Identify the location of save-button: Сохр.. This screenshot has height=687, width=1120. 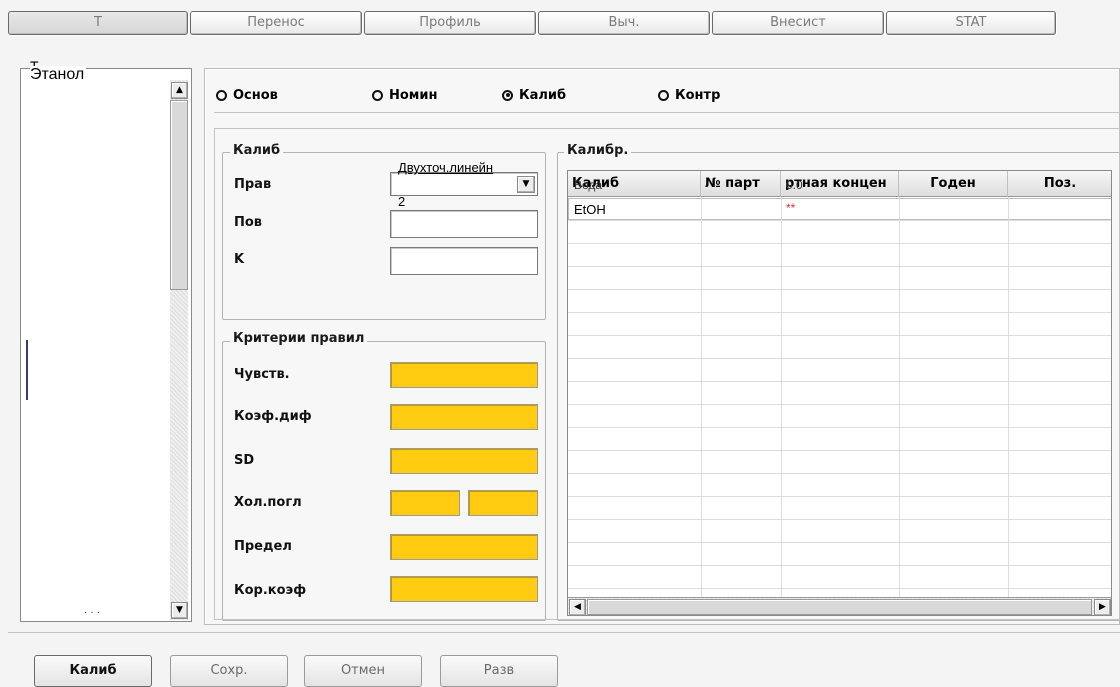
(229, 671).